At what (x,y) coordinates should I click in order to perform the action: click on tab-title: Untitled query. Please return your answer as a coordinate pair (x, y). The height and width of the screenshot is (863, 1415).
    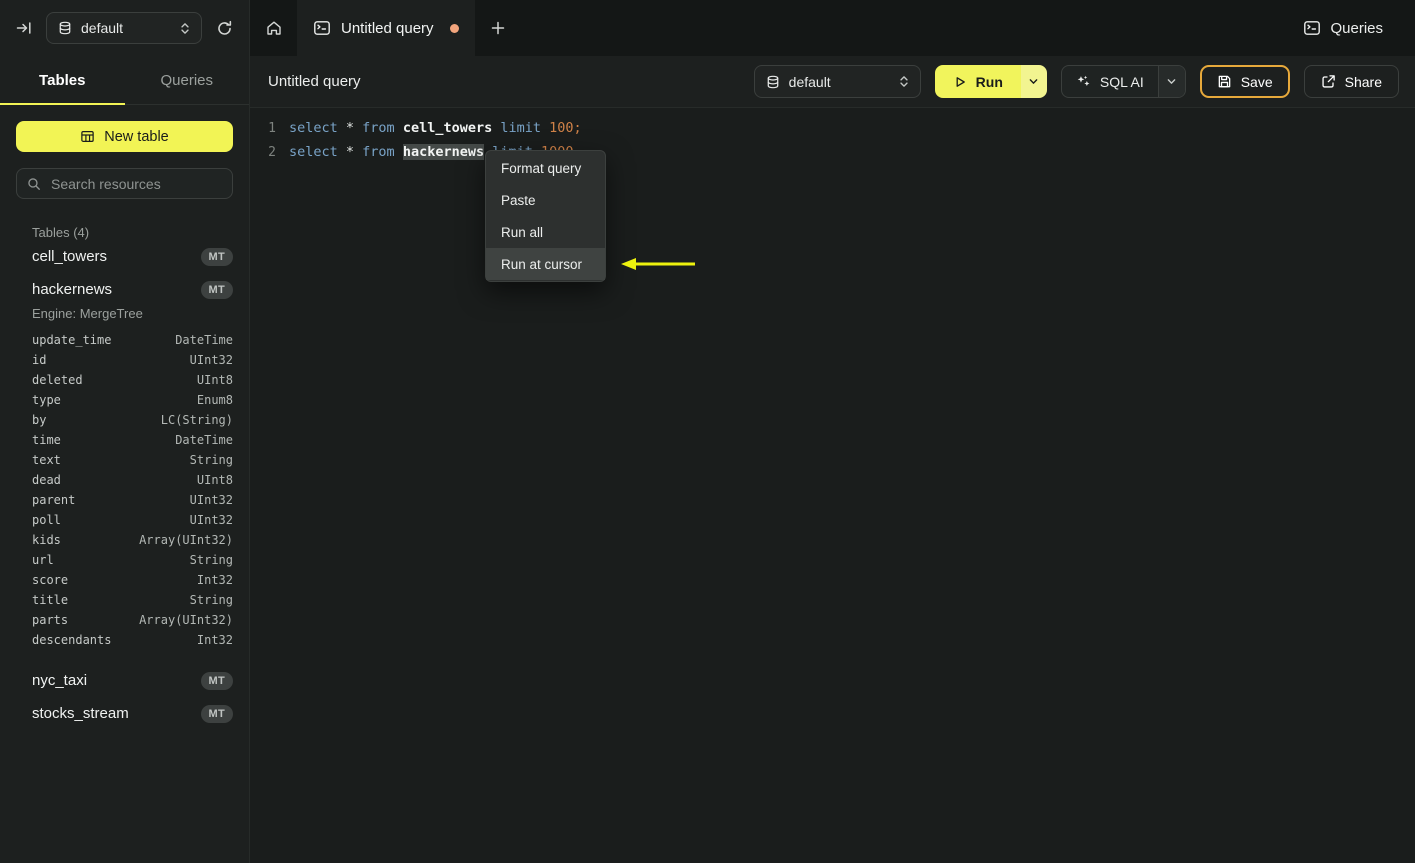
    Looking at the image, I should click on (387, 28).